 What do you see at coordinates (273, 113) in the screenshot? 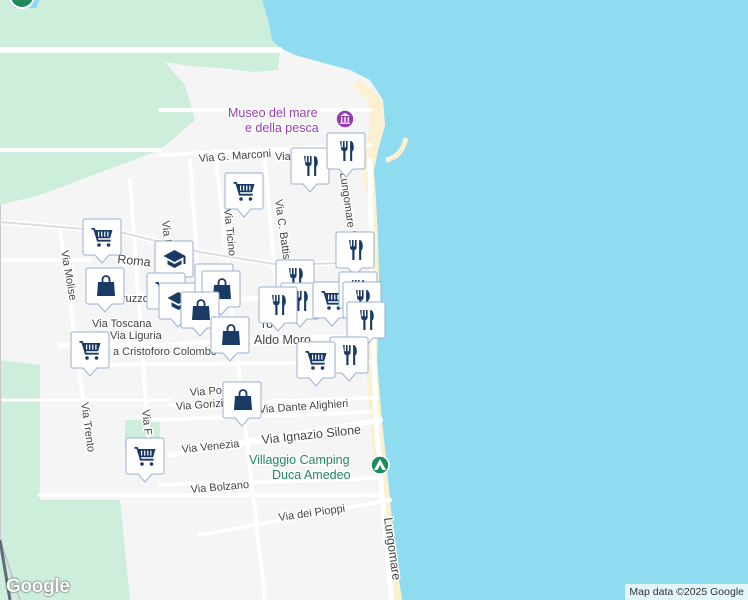
I see `museum-label-line1: Museo del mare` at bounding box center [273, 113].